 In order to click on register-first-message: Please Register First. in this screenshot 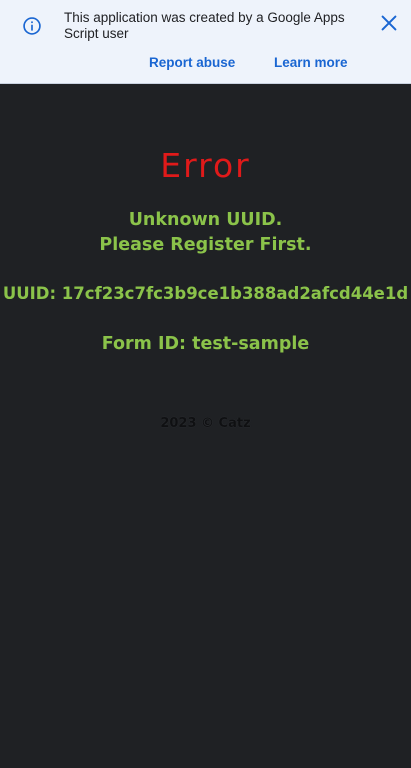, I will do `click(205, 245)`.